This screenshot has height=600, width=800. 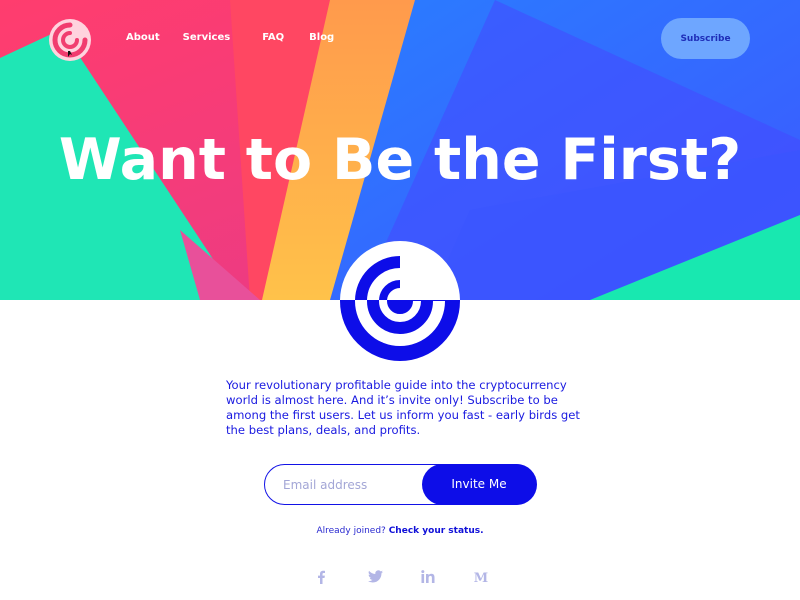 What do you see at coordinates (321, 38) in the screenshot?
I see `nav-link-blog: Blog` at bounding box center [321, 38].